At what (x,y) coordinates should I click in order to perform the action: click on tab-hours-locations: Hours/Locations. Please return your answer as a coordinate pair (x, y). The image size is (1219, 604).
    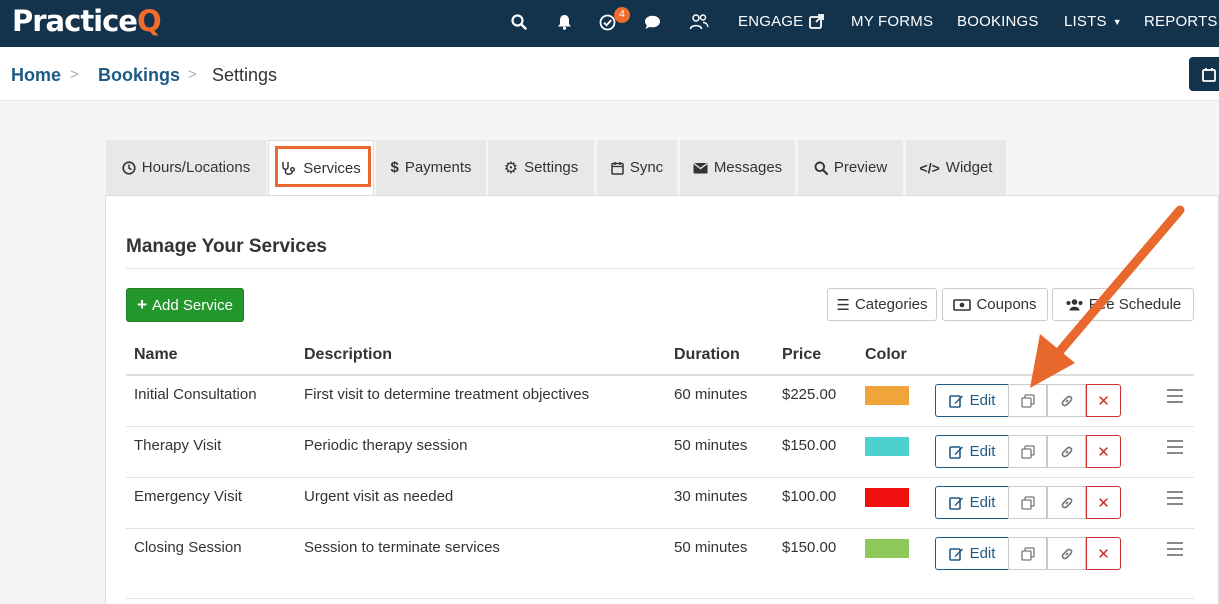
    Looking at the image, I should click on (186, 167).